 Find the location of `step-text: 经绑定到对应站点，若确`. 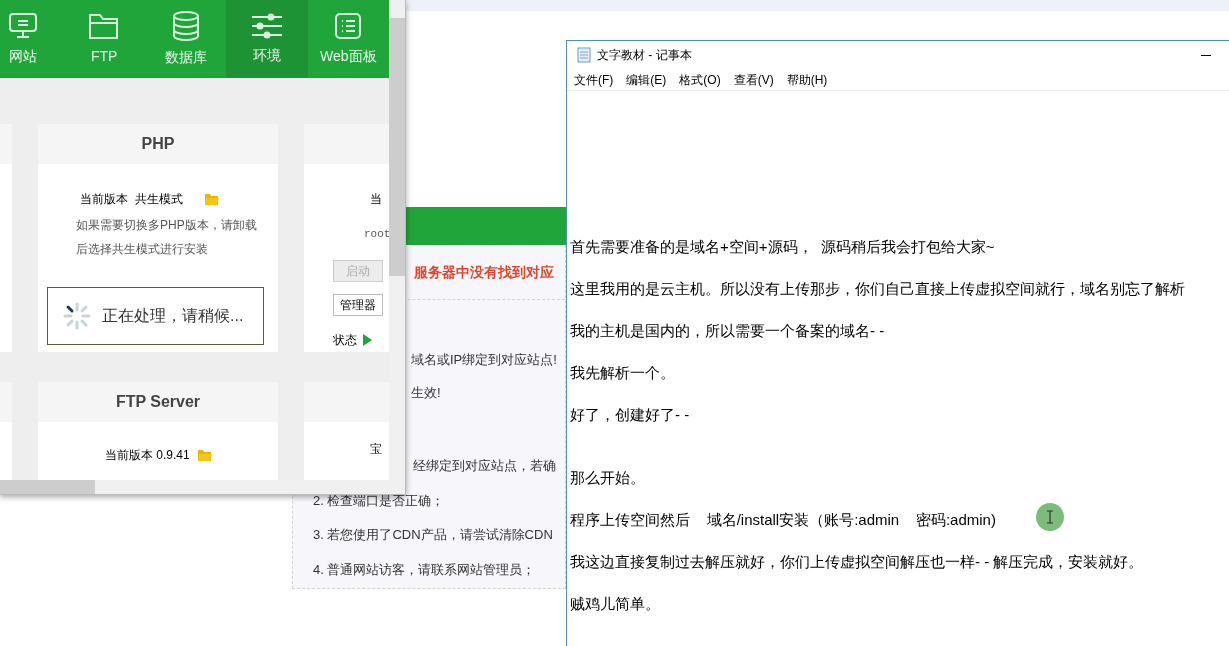

step-text: 经绑定到对应站点，若确 is located at coordinates (484, 466).